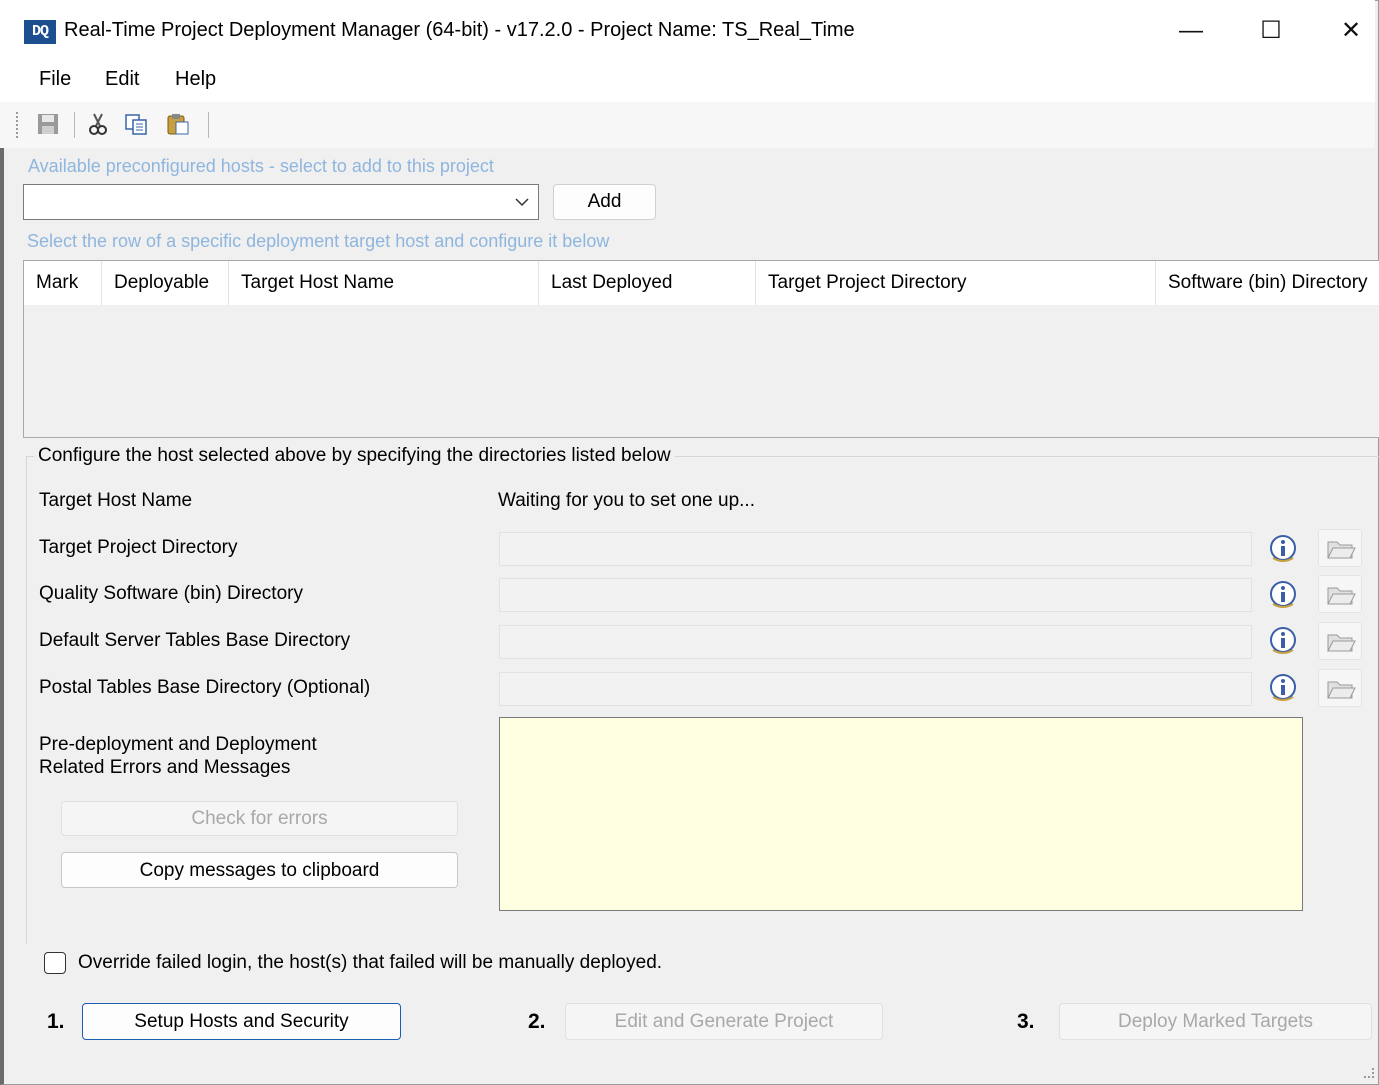 The image size is (1379, 1085). What do you see at coordinates (875, 689) in the screenshot?
I see `postal-tables-dir-field` at bounding box center [875, 689].